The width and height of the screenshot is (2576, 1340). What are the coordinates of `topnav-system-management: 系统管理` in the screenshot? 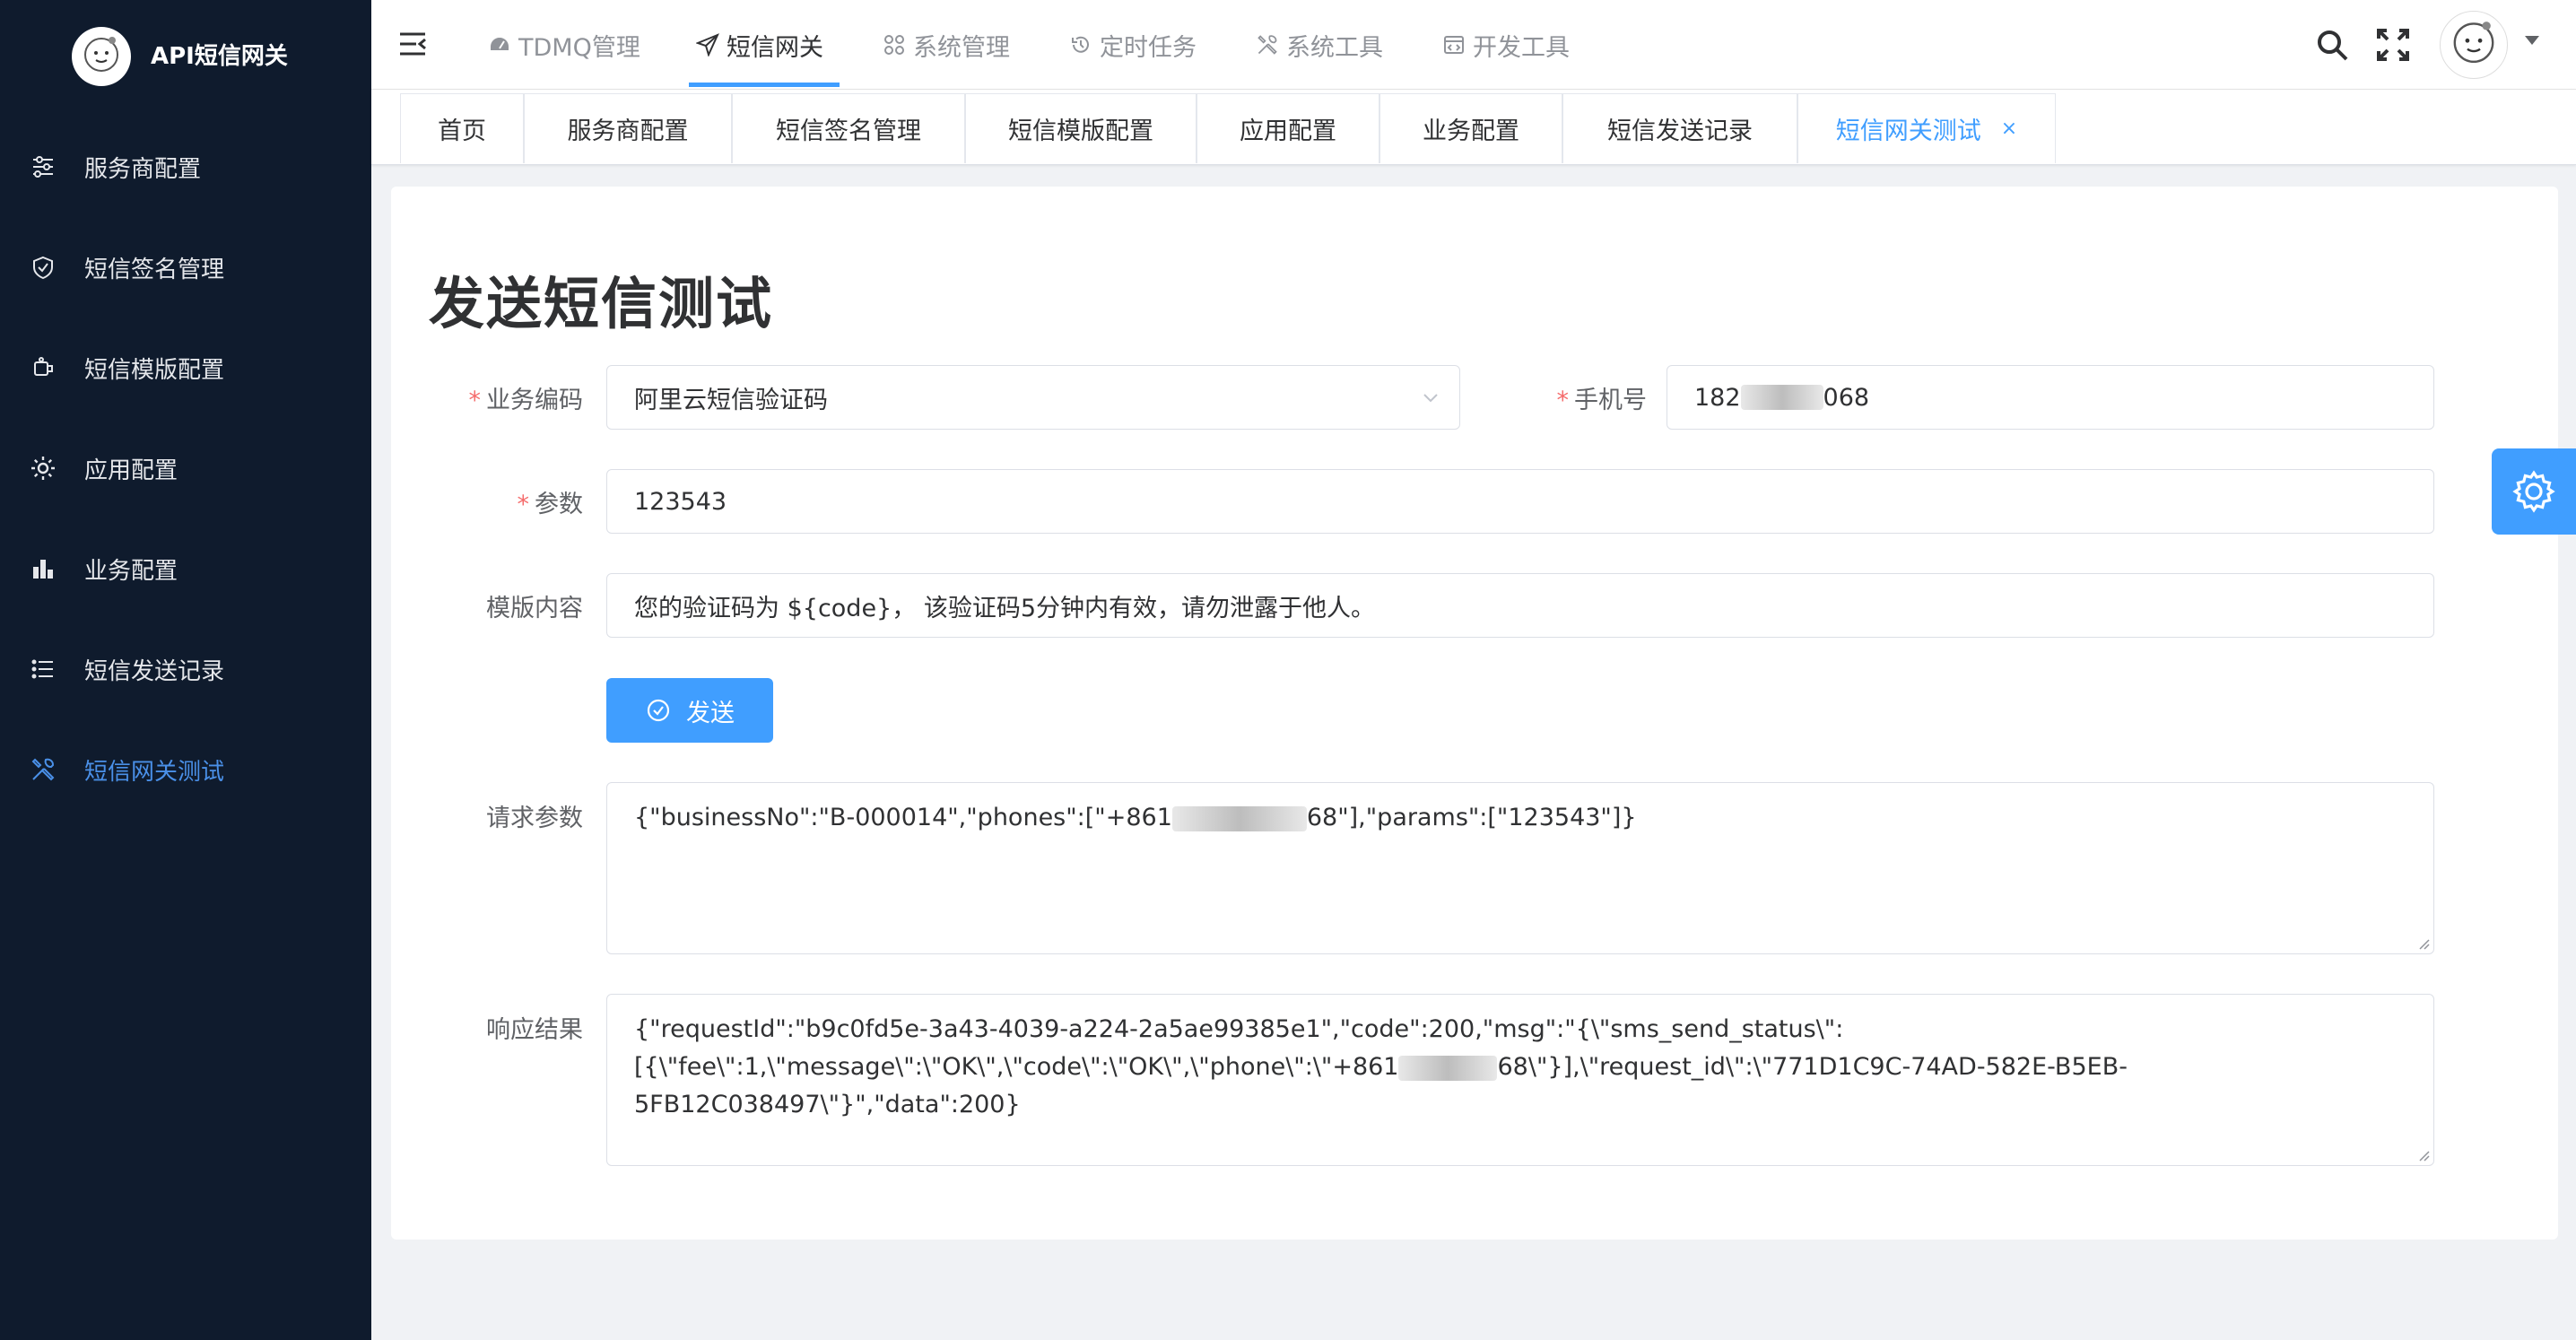 It's located at (946, 45).